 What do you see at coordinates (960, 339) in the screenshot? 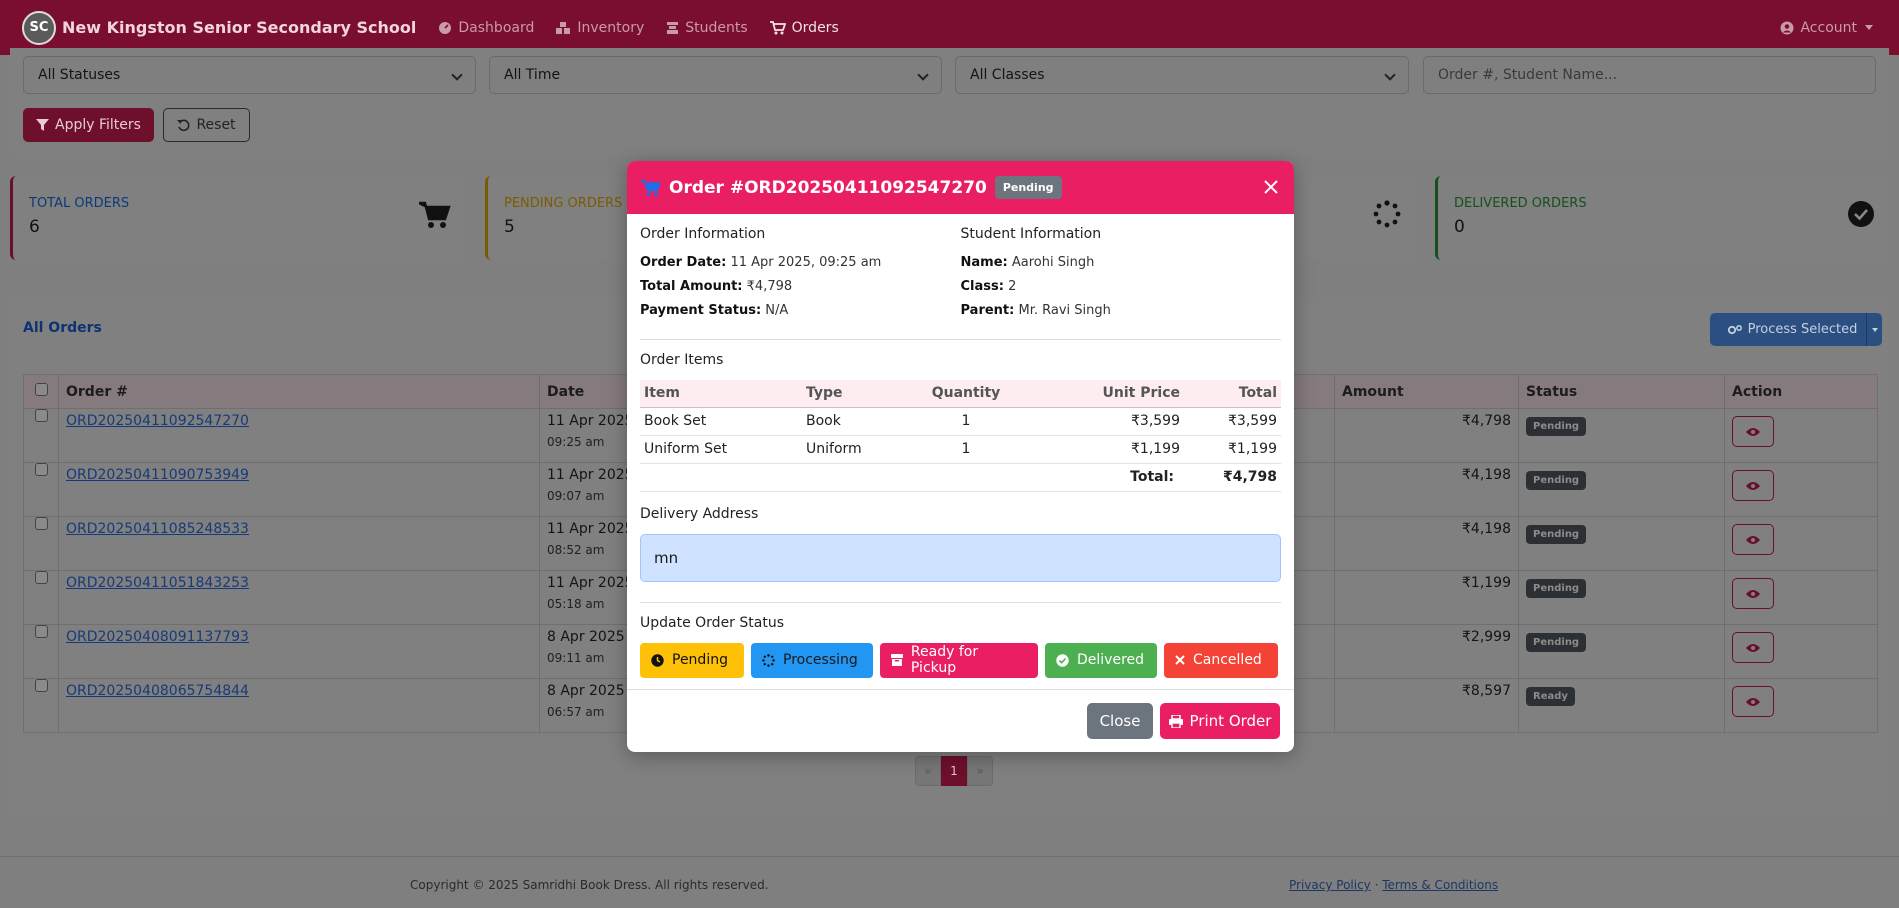
I see `divider` at bounding box center [960, 339].